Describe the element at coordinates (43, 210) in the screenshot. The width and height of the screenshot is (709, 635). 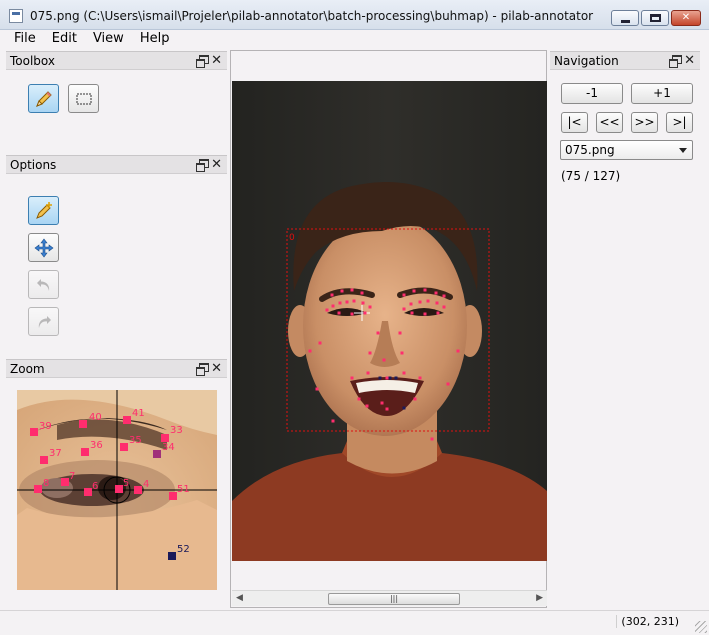
I see `add-point-button` at that location.